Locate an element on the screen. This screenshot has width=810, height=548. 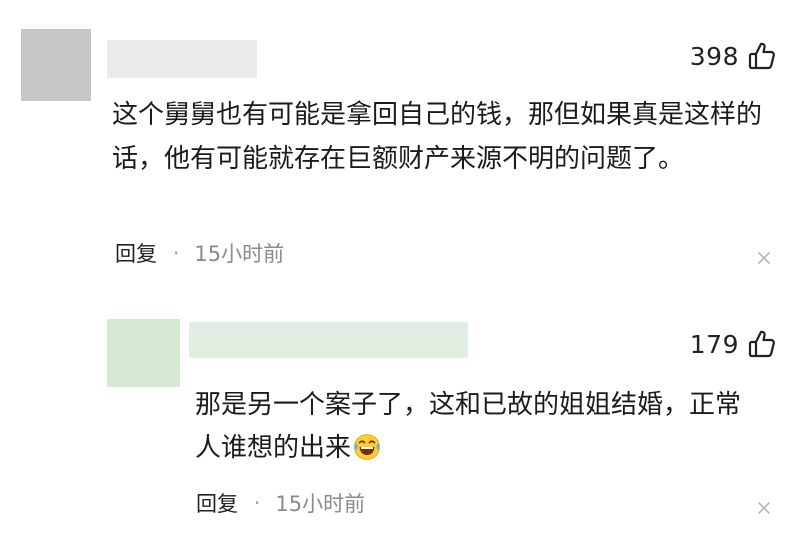
comment-text-block: 那是另一个案子了，这和已故的姐姐结婚，正常人谁想的出来 is located at coordinates (480, 427).